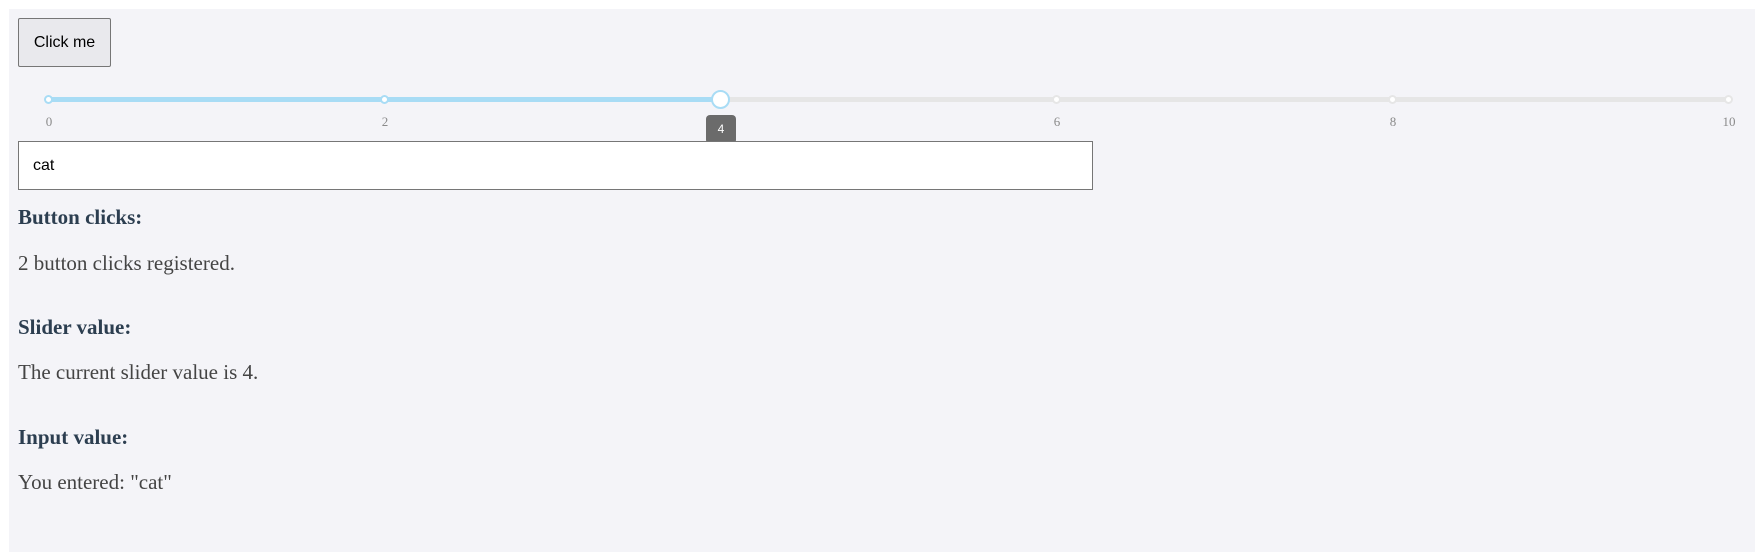 This screenshot has width=1755, height=558. What do you see at coordinates (80, 217) in the screenshot?
I see `button-clicks-heading: Button clicks:` at bounding box center [80, 217].